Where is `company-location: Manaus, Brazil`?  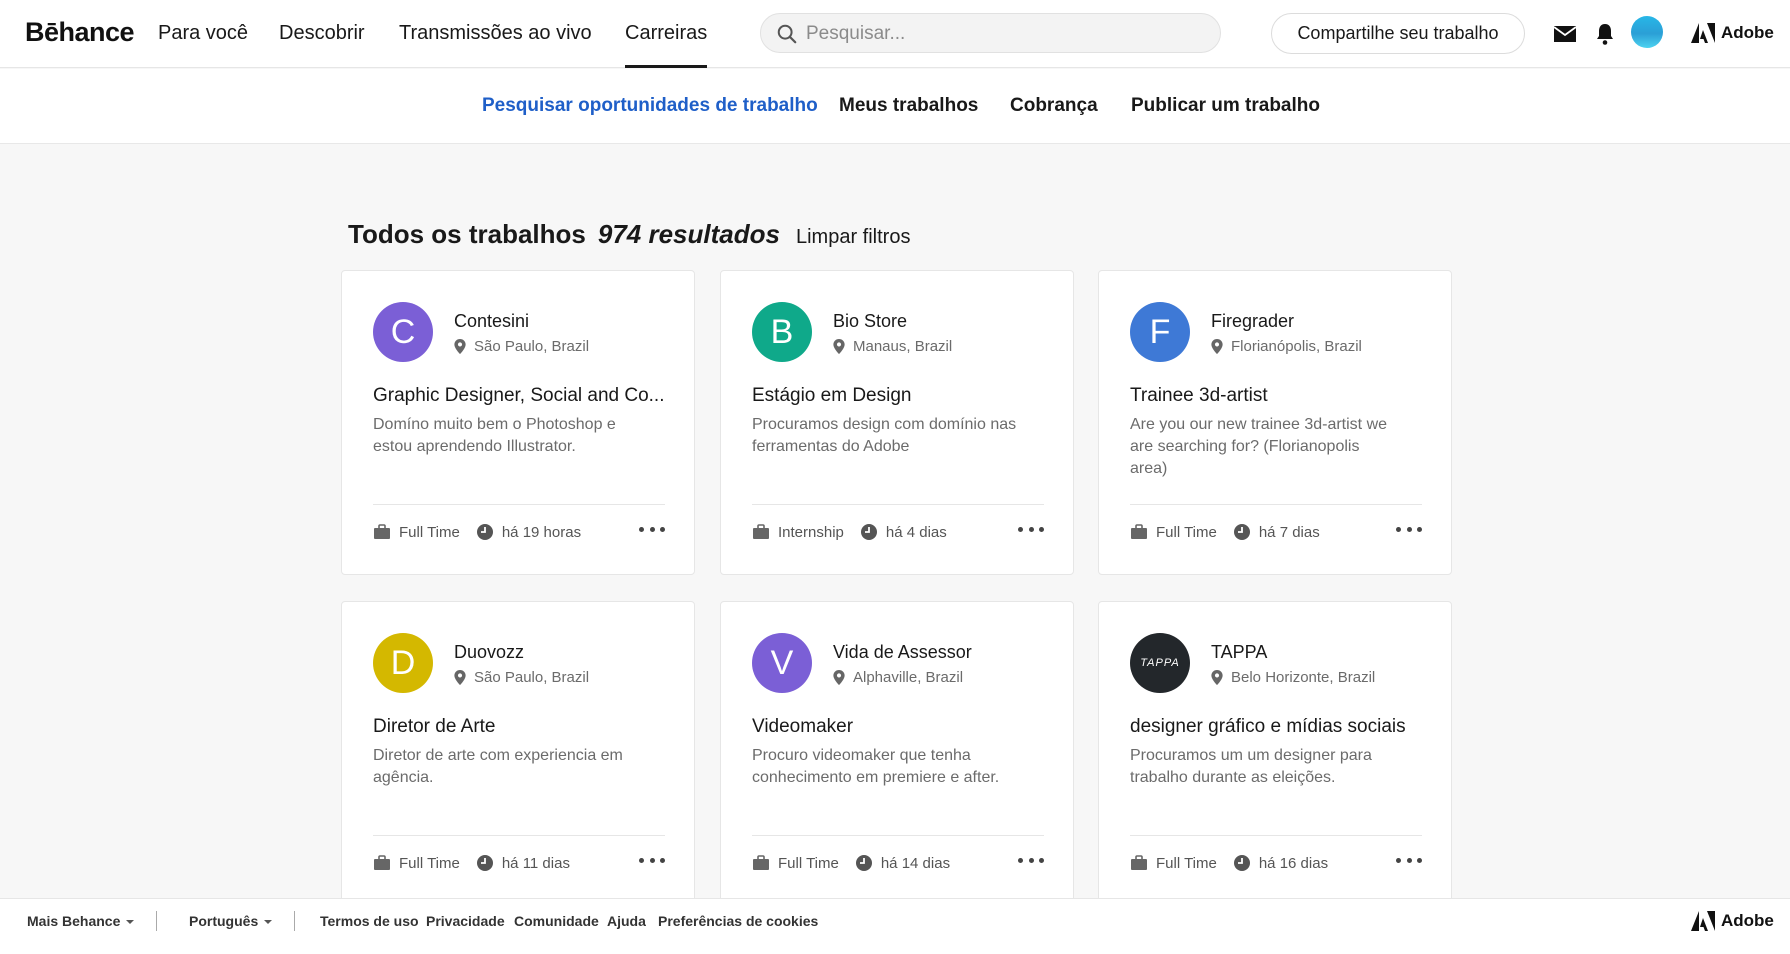 company-location: Manaus, Brazil is located at coordinates (892, 346).